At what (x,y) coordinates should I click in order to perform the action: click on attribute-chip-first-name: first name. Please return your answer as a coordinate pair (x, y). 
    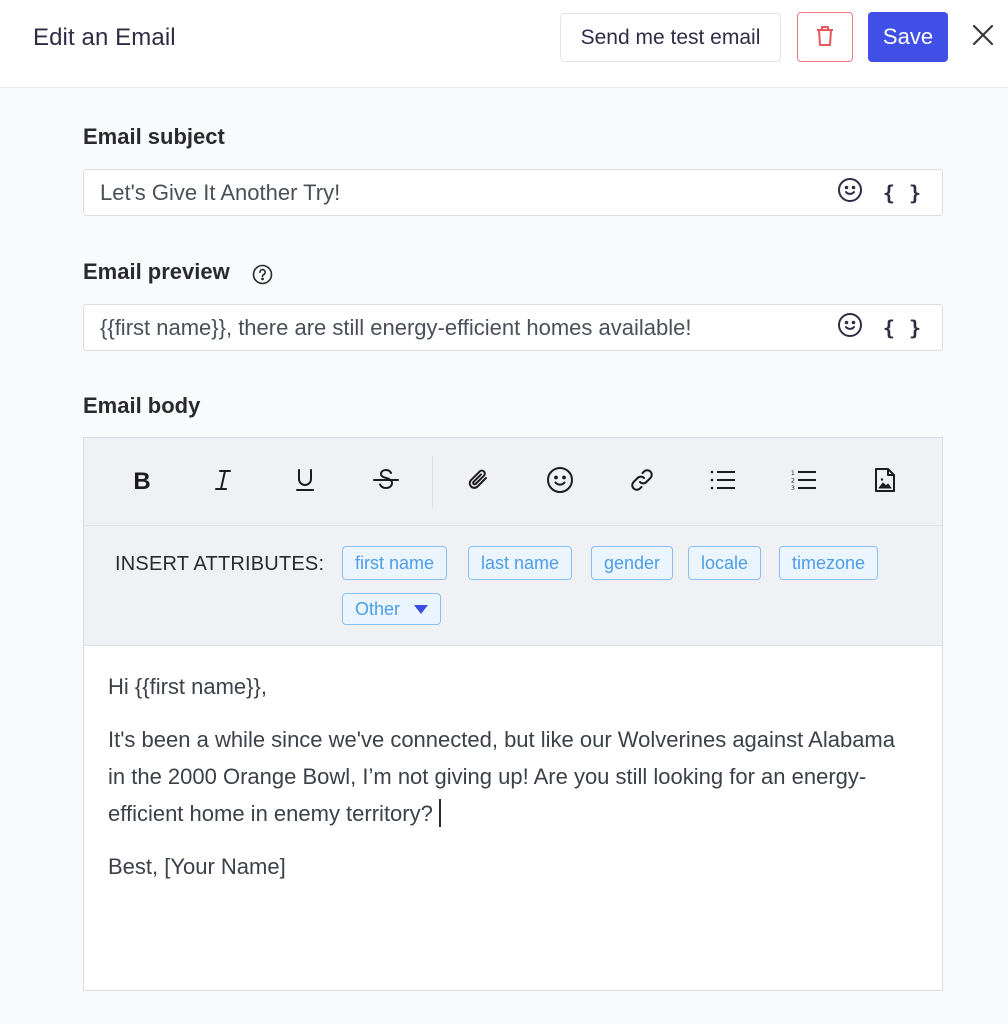
    Looking at the image, I should click on (395, 563).